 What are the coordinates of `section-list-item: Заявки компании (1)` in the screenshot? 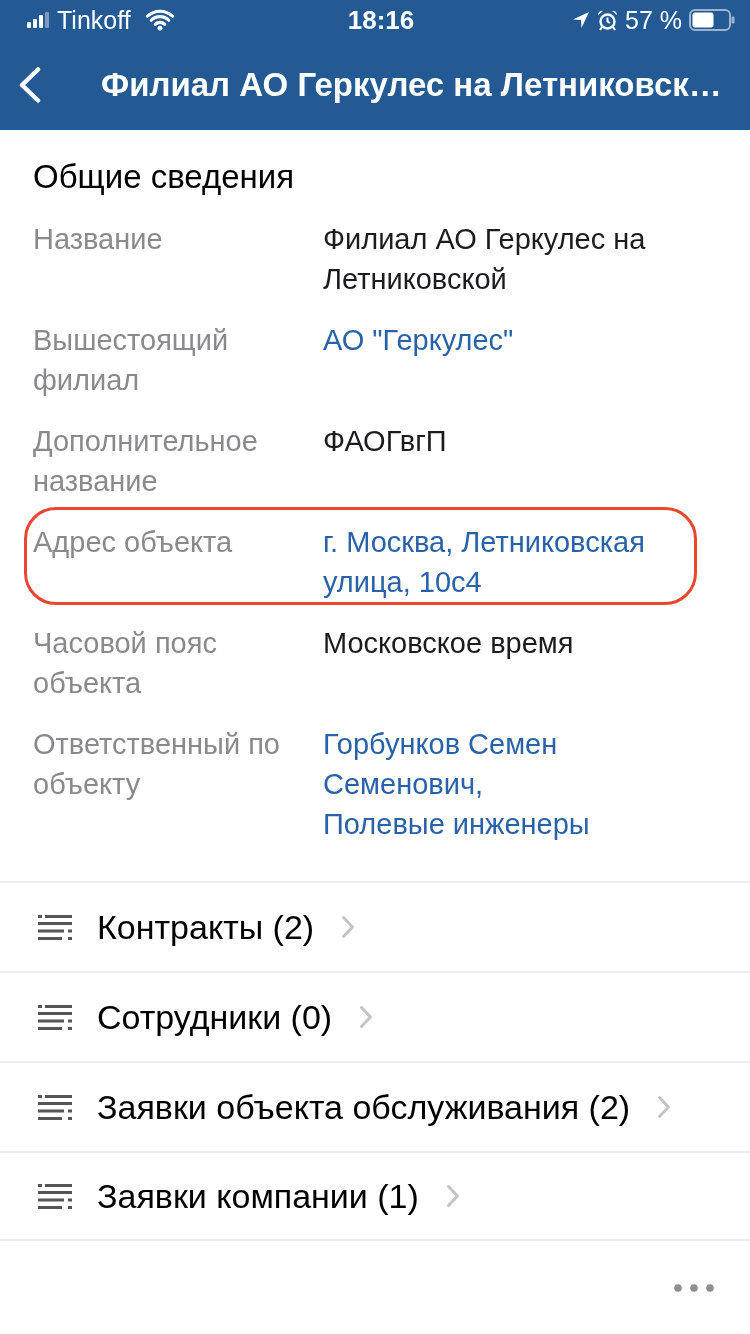 It's located at (375, 1196).